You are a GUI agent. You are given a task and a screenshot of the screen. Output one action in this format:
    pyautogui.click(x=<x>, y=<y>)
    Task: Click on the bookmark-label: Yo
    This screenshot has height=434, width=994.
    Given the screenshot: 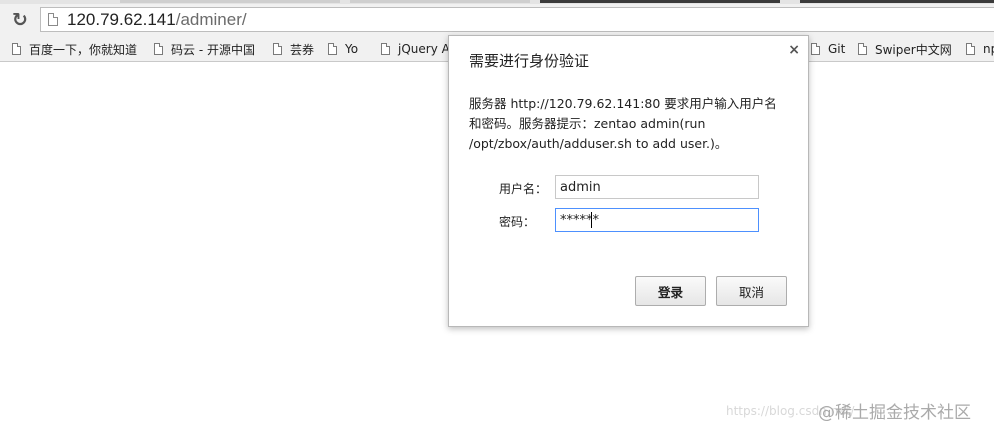 What is the action you would take?
    pyautogui.click(x=352, y=49)
    